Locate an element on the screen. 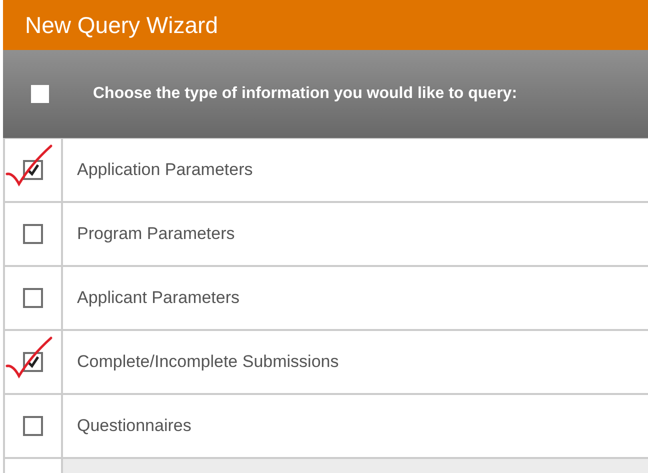 The height and width of the screenshot is (473, 648). option-label: Questionnaires is located at coordinates (134, 426).